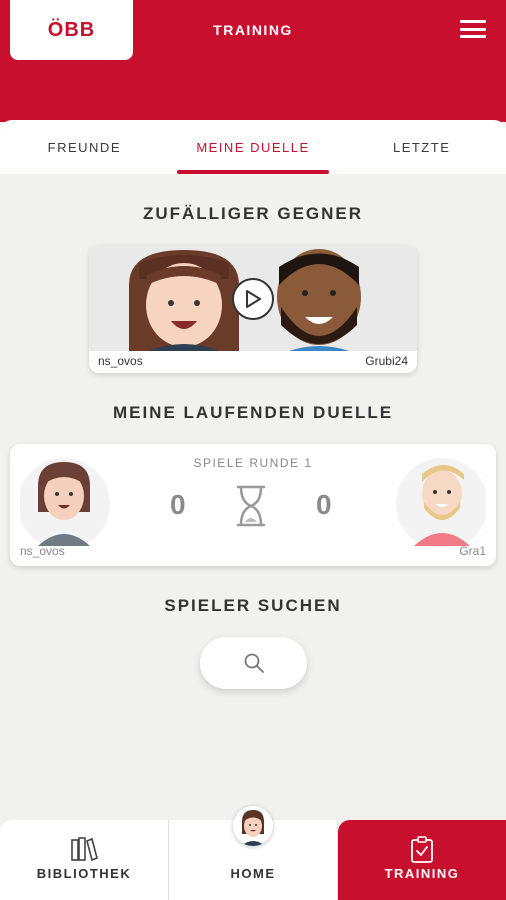 This screenshot has width=506, height=900. What do you see at coordinates (178, 504) in the screenshot?
I see `score-left: 0` at bounding box center [178, 504].